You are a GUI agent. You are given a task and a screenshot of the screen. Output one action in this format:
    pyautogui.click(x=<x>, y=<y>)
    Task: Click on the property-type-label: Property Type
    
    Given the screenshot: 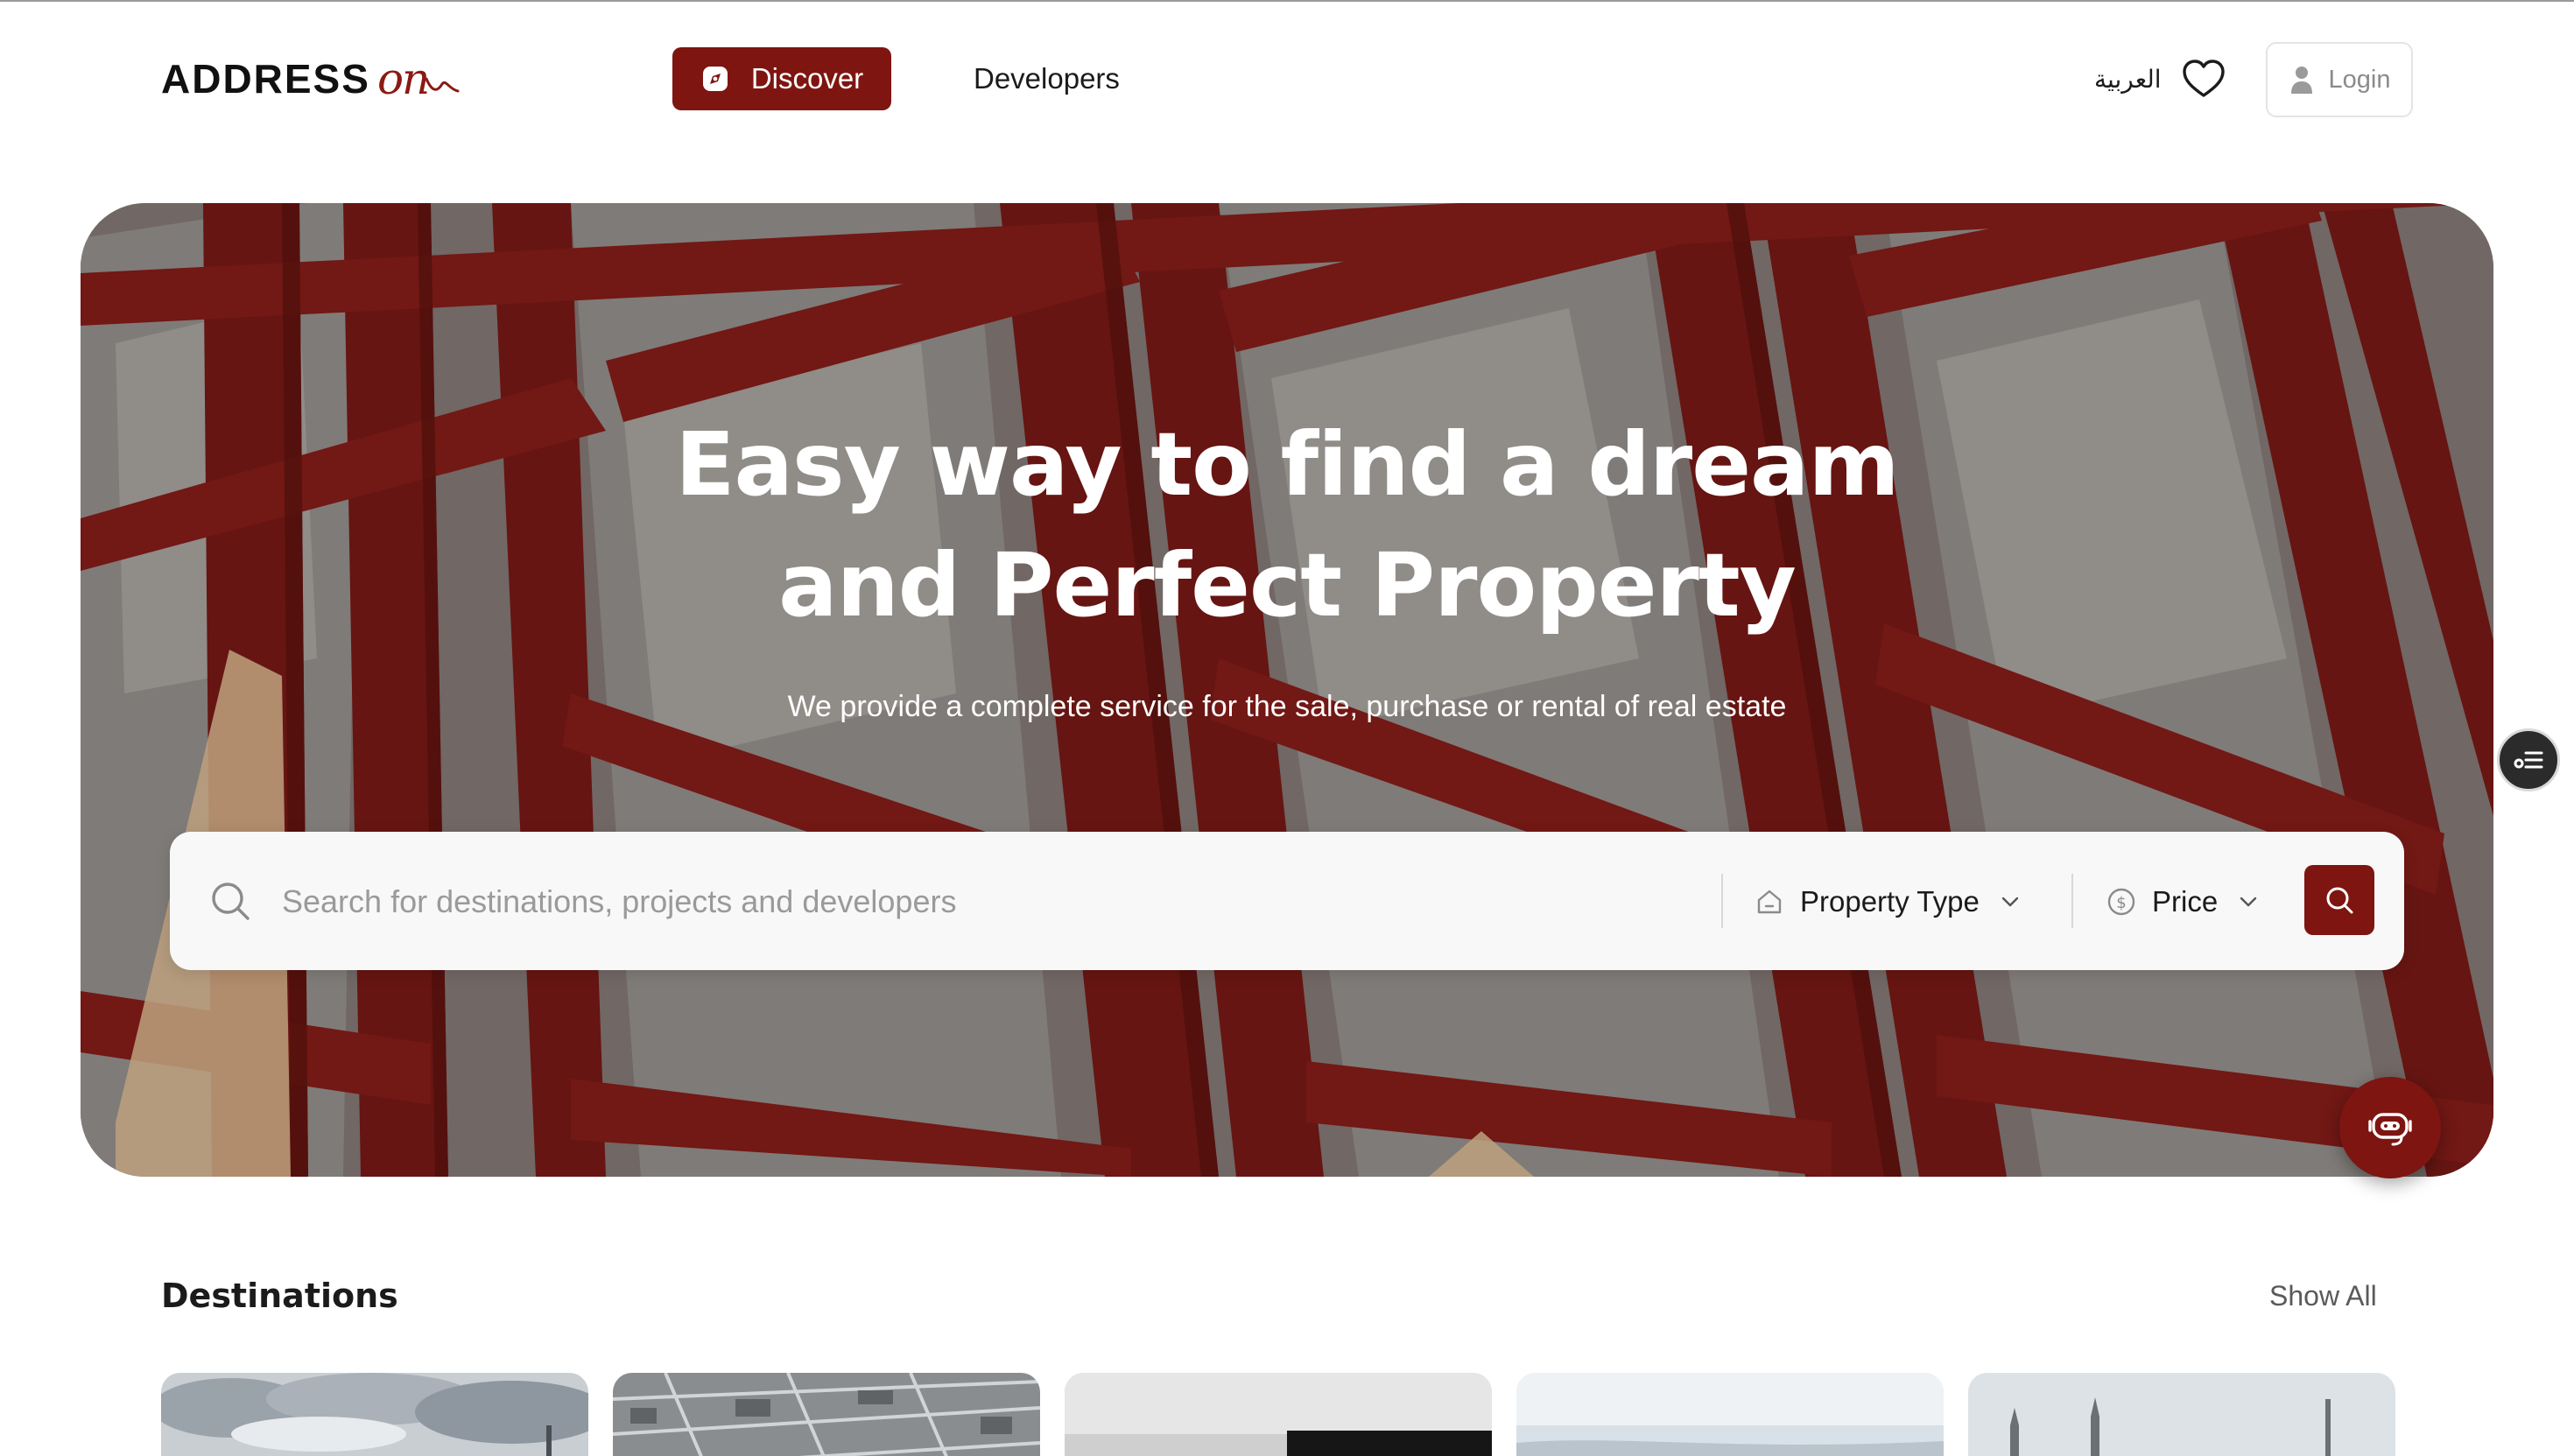 What is the action you would take?
    pyautogui.click(x=1890, y=901)
    